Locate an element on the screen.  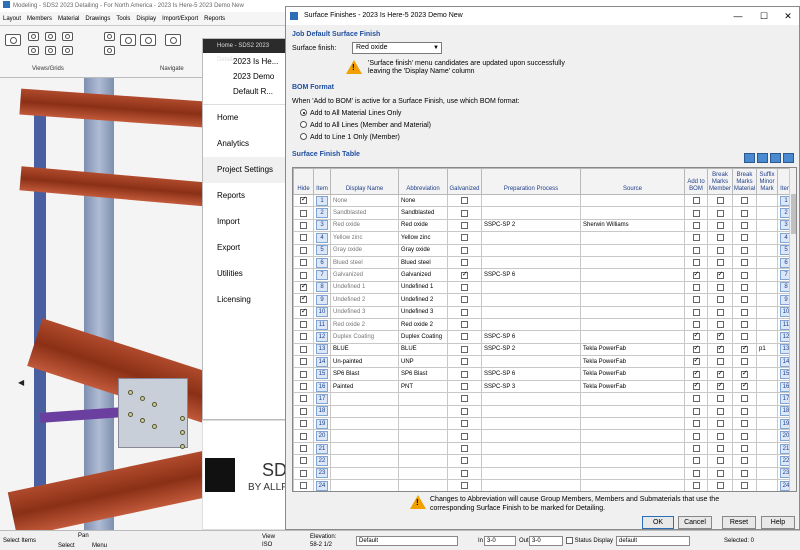
display-name-cell: Yellow zinc is located at coordinates (364, 238).